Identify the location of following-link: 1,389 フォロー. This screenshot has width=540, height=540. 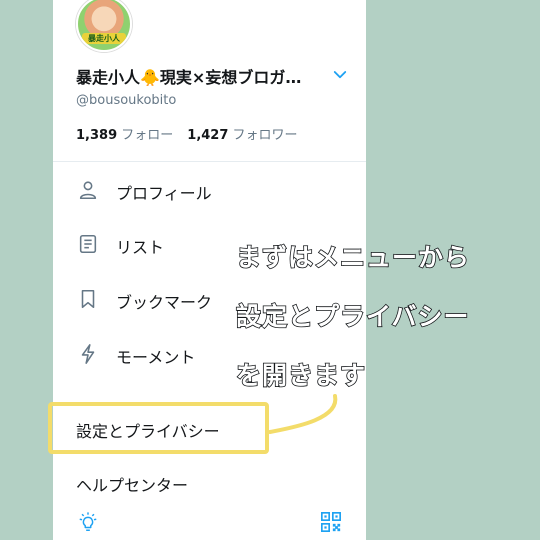
(124, 135).